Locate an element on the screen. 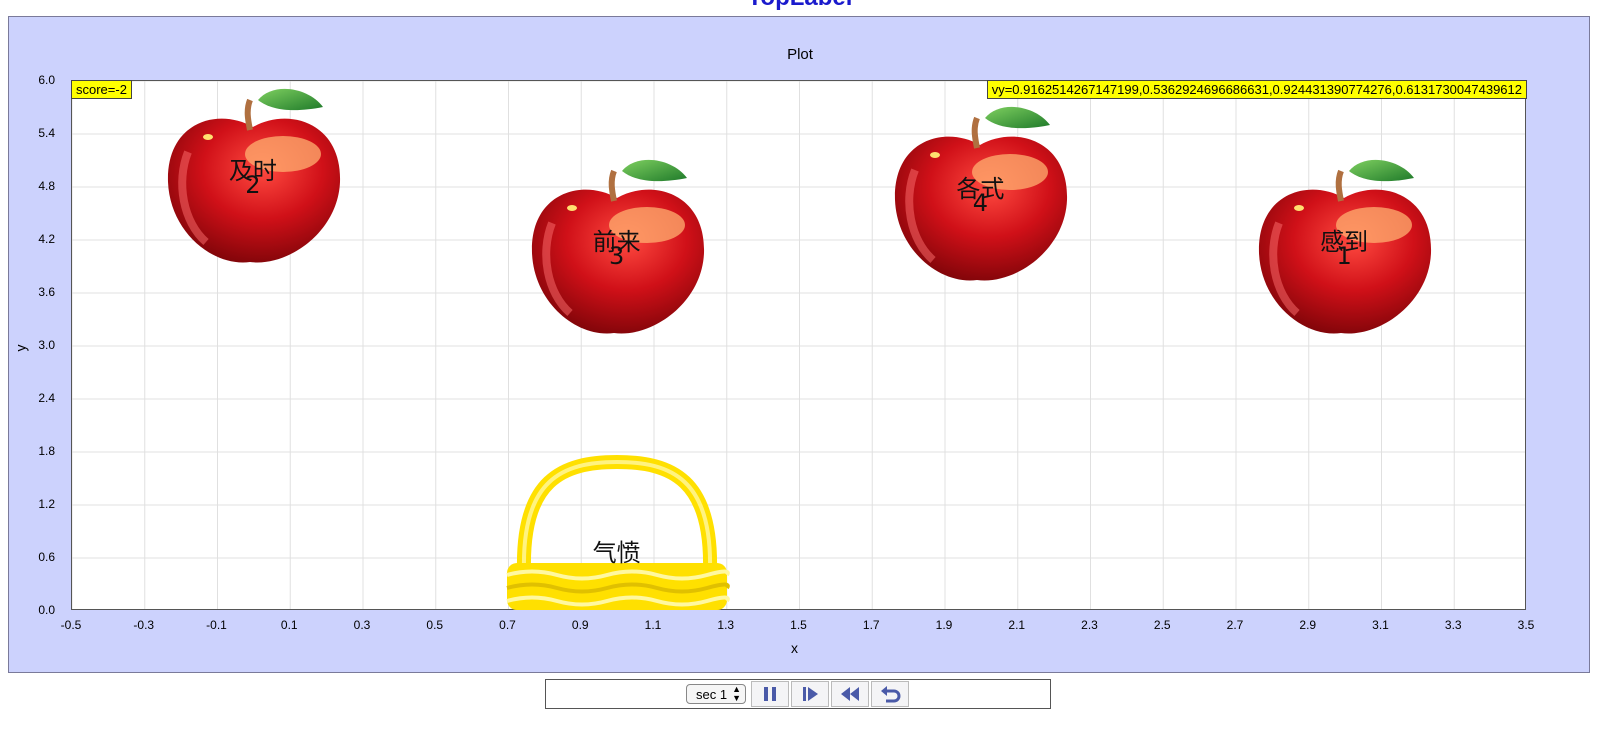 This screenshot has width=1600, height=731. y-tick-label: 3.0 is located at coordinates (46, 345).